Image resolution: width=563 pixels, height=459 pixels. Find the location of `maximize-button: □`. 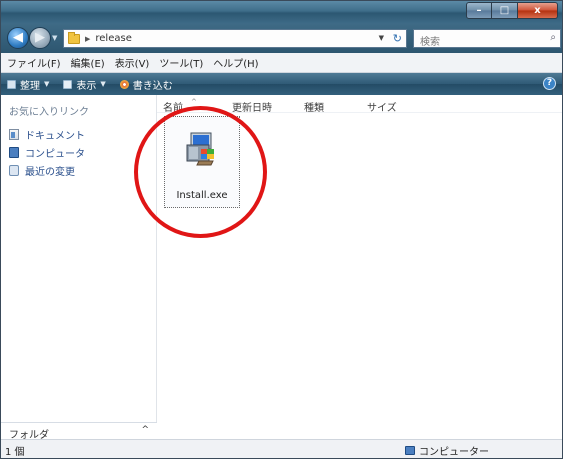

maximize-button: □ is located at coordinates (505, 10).